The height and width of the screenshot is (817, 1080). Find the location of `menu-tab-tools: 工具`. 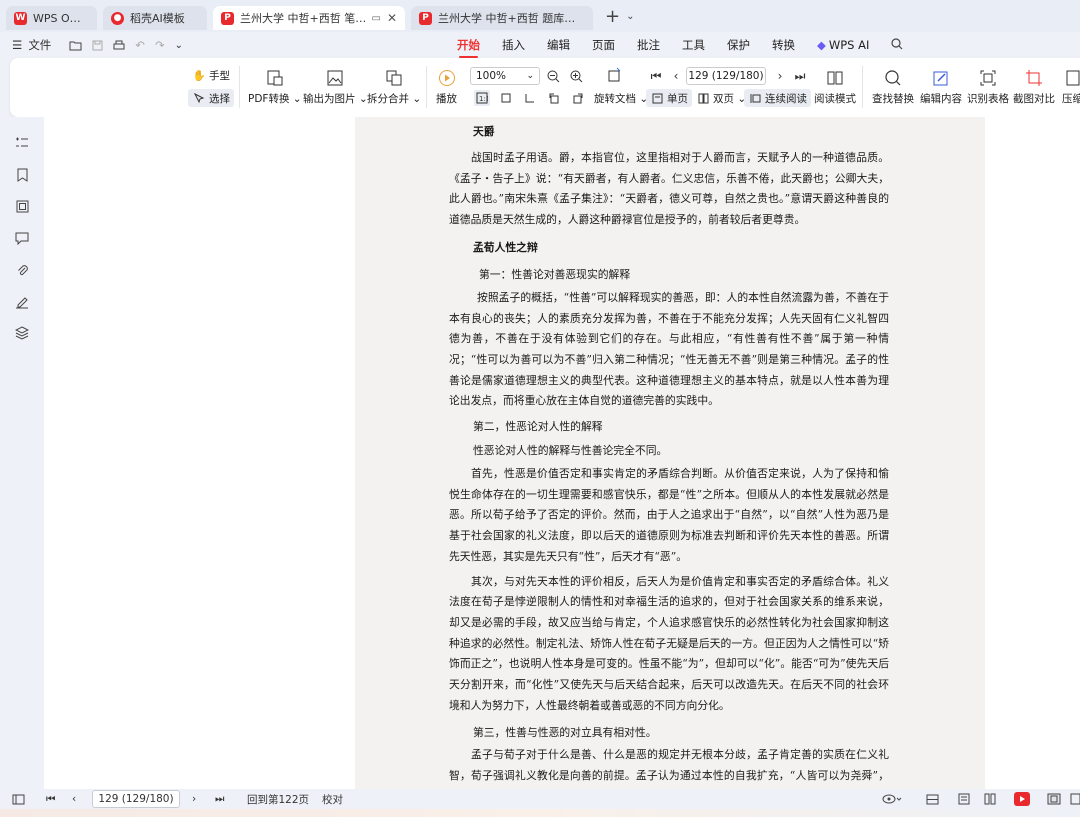

menu-tab-tools: 工具 is located at coordinates (693, 45).